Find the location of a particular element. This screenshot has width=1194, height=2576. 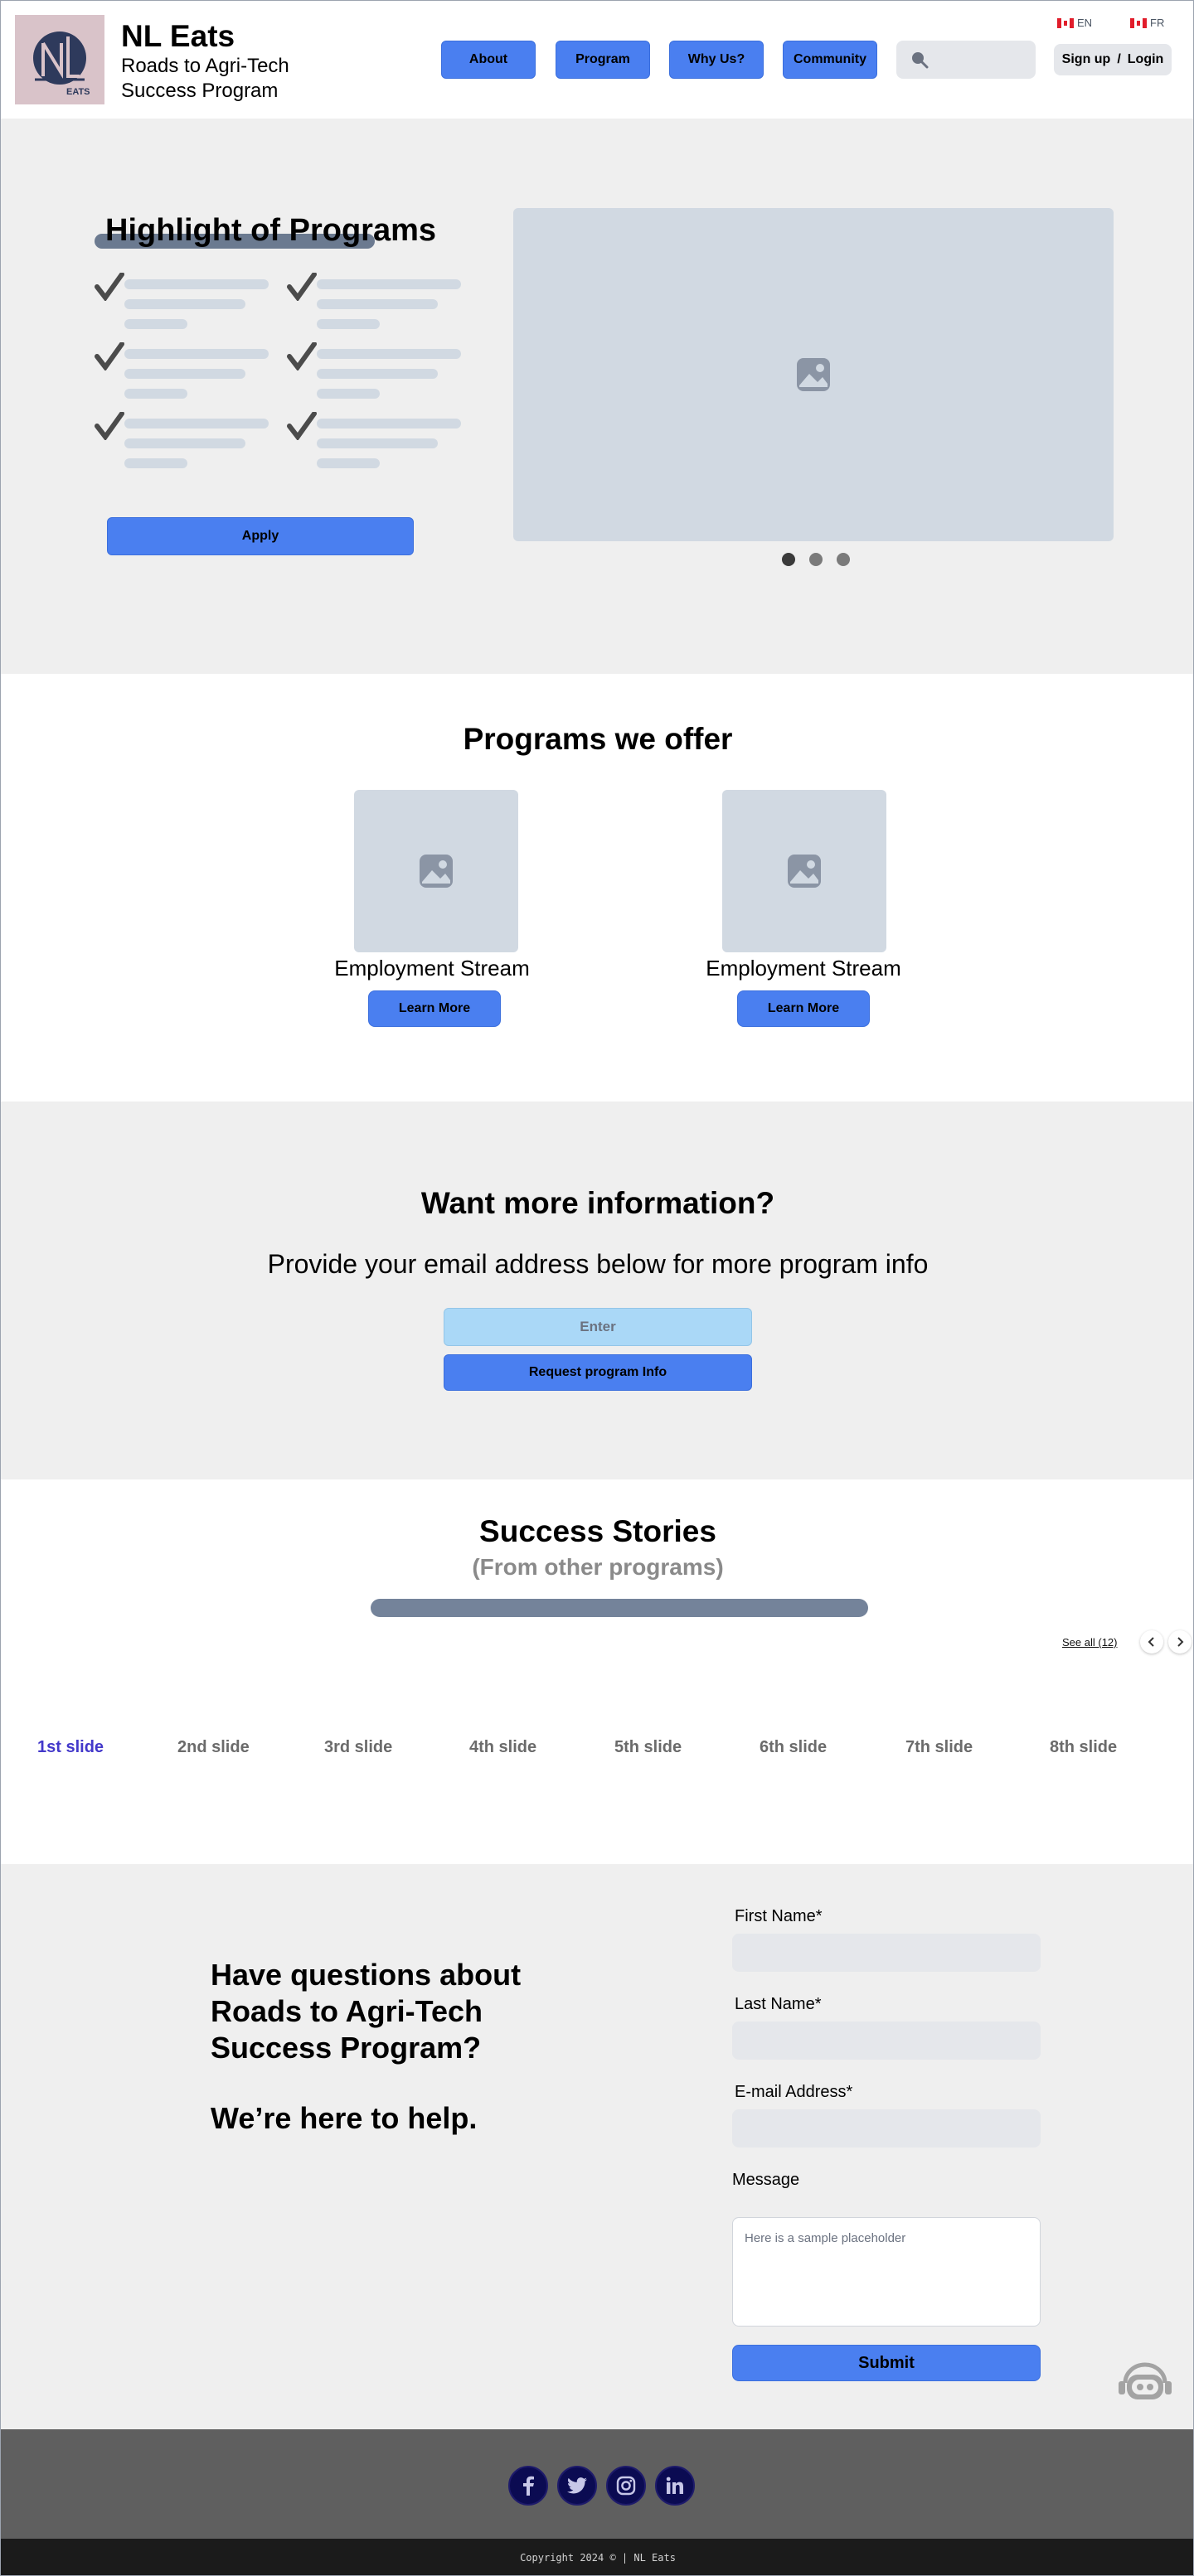

copyright-bar: Copyright 2024 © | NL Eats is located at coordinates (597, 2557).